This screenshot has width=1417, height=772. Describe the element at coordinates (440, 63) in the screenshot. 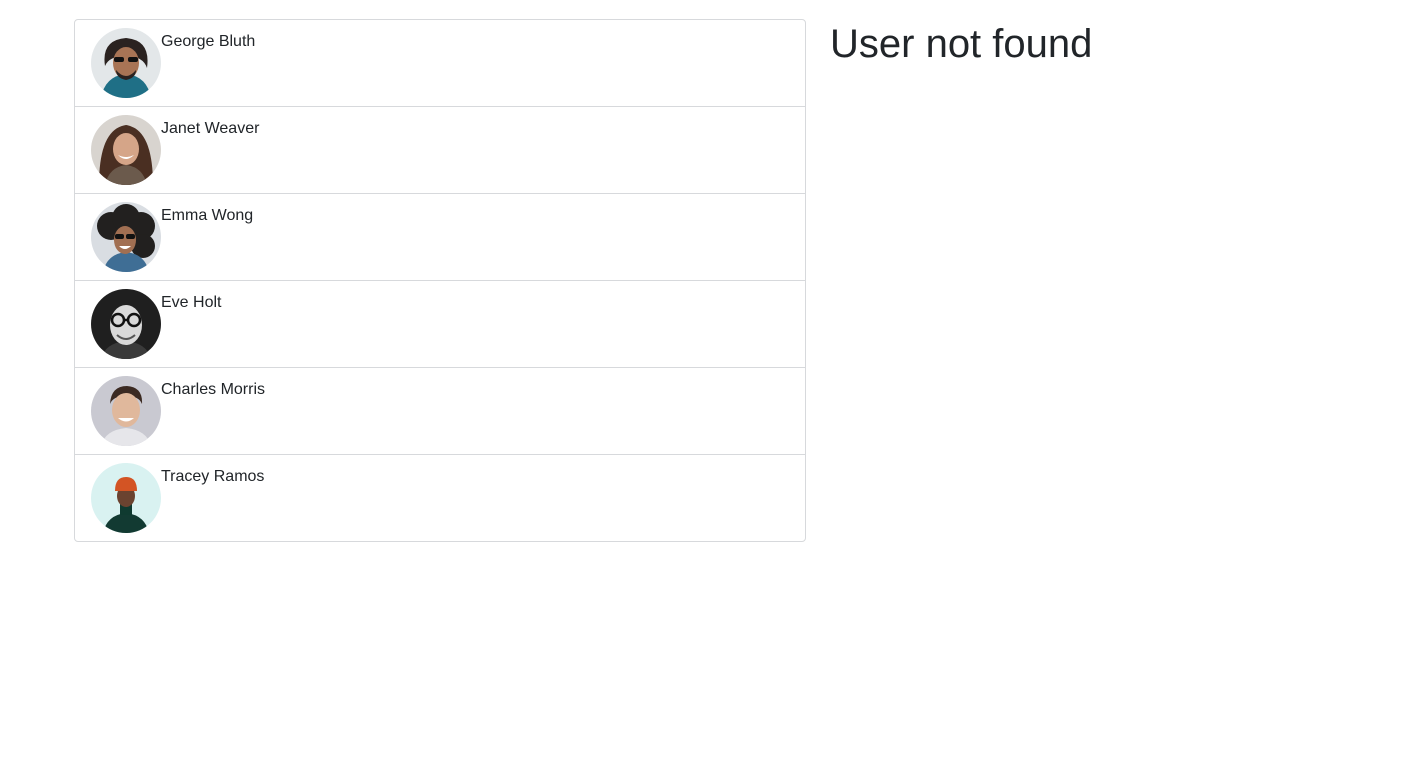

I see `user-list-item-george-bluth: George Bluth` at that location.